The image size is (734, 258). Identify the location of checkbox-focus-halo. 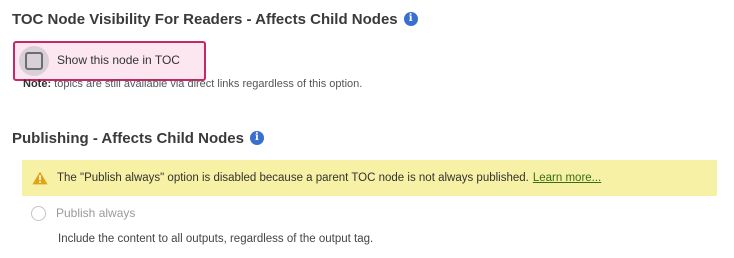
(34, 61).